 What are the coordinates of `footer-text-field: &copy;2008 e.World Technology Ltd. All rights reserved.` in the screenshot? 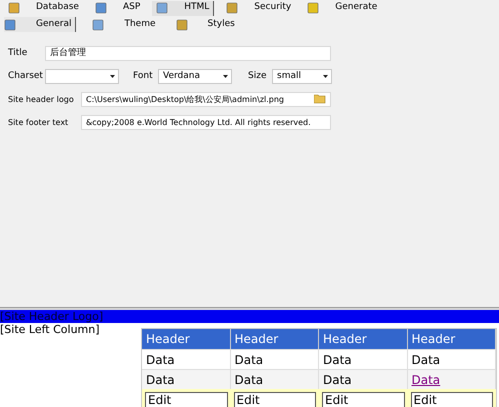 It's located at (206, 122).